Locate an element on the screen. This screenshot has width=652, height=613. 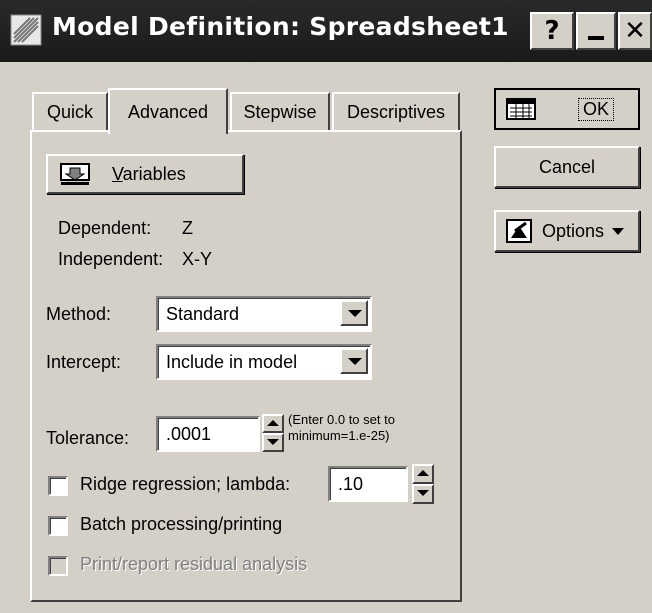
ridge-label: Ridge regression; lambda: is located at coordinates (185, 484).